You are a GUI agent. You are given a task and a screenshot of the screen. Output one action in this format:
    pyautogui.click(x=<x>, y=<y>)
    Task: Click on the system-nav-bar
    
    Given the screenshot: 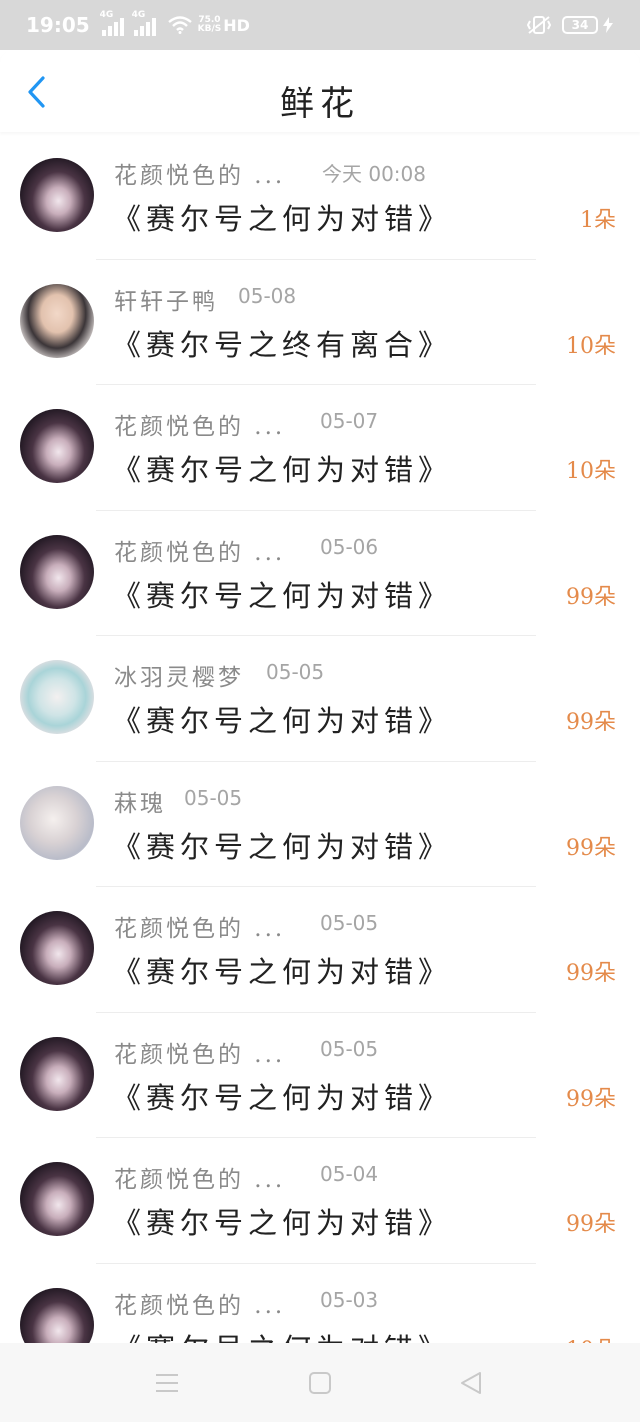 What is the action you would take?
    pyautogui.click(x=320, y=1382)
    